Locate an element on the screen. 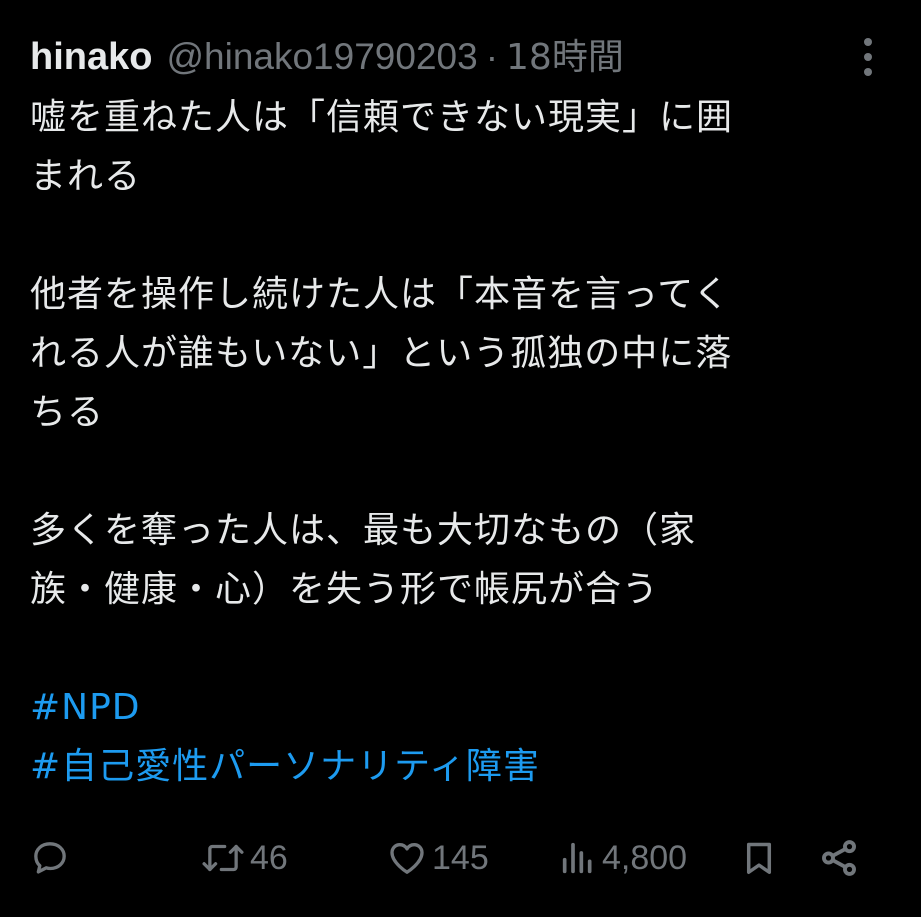 The image size is (921, 917). tweet-header: hinako @hinako19790203 · 18時間 is located at coordinates (460, 56).